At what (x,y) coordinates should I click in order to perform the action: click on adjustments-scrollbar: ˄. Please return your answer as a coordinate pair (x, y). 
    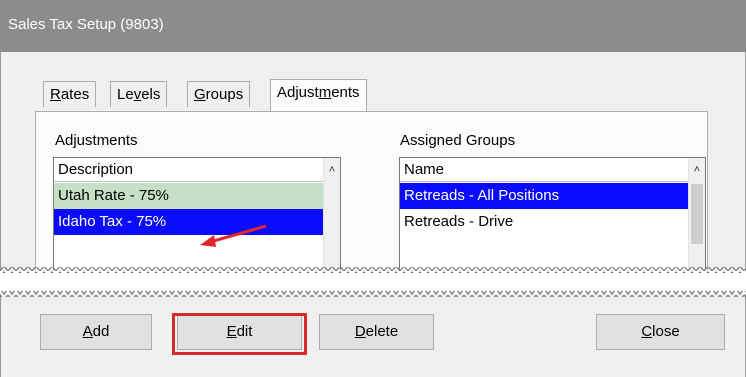
    Looking at the image, I should click on (331, 217).